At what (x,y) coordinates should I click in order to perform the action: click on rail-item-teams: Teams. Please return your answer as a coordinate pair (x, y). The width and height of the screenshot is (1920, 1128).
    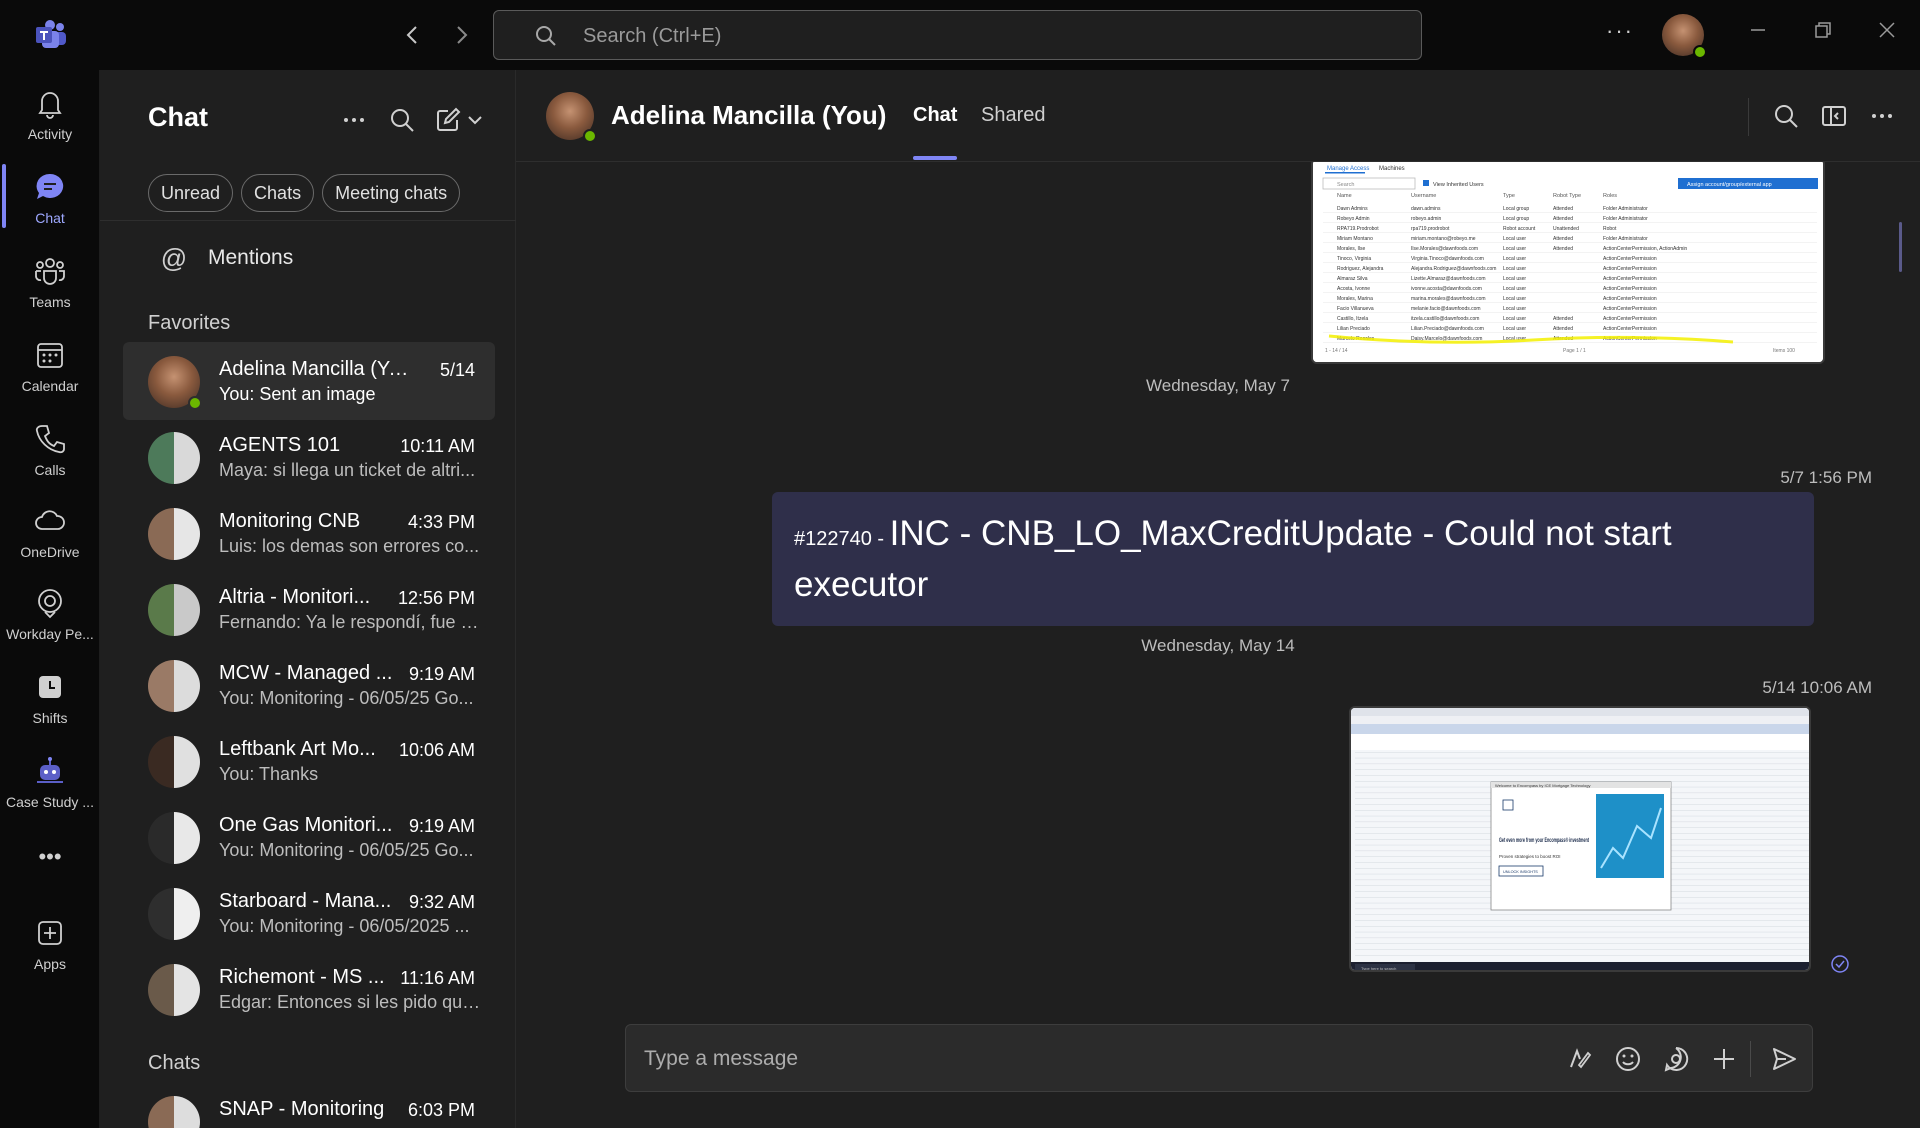
    Looking at the image, I should click on (50, 285).